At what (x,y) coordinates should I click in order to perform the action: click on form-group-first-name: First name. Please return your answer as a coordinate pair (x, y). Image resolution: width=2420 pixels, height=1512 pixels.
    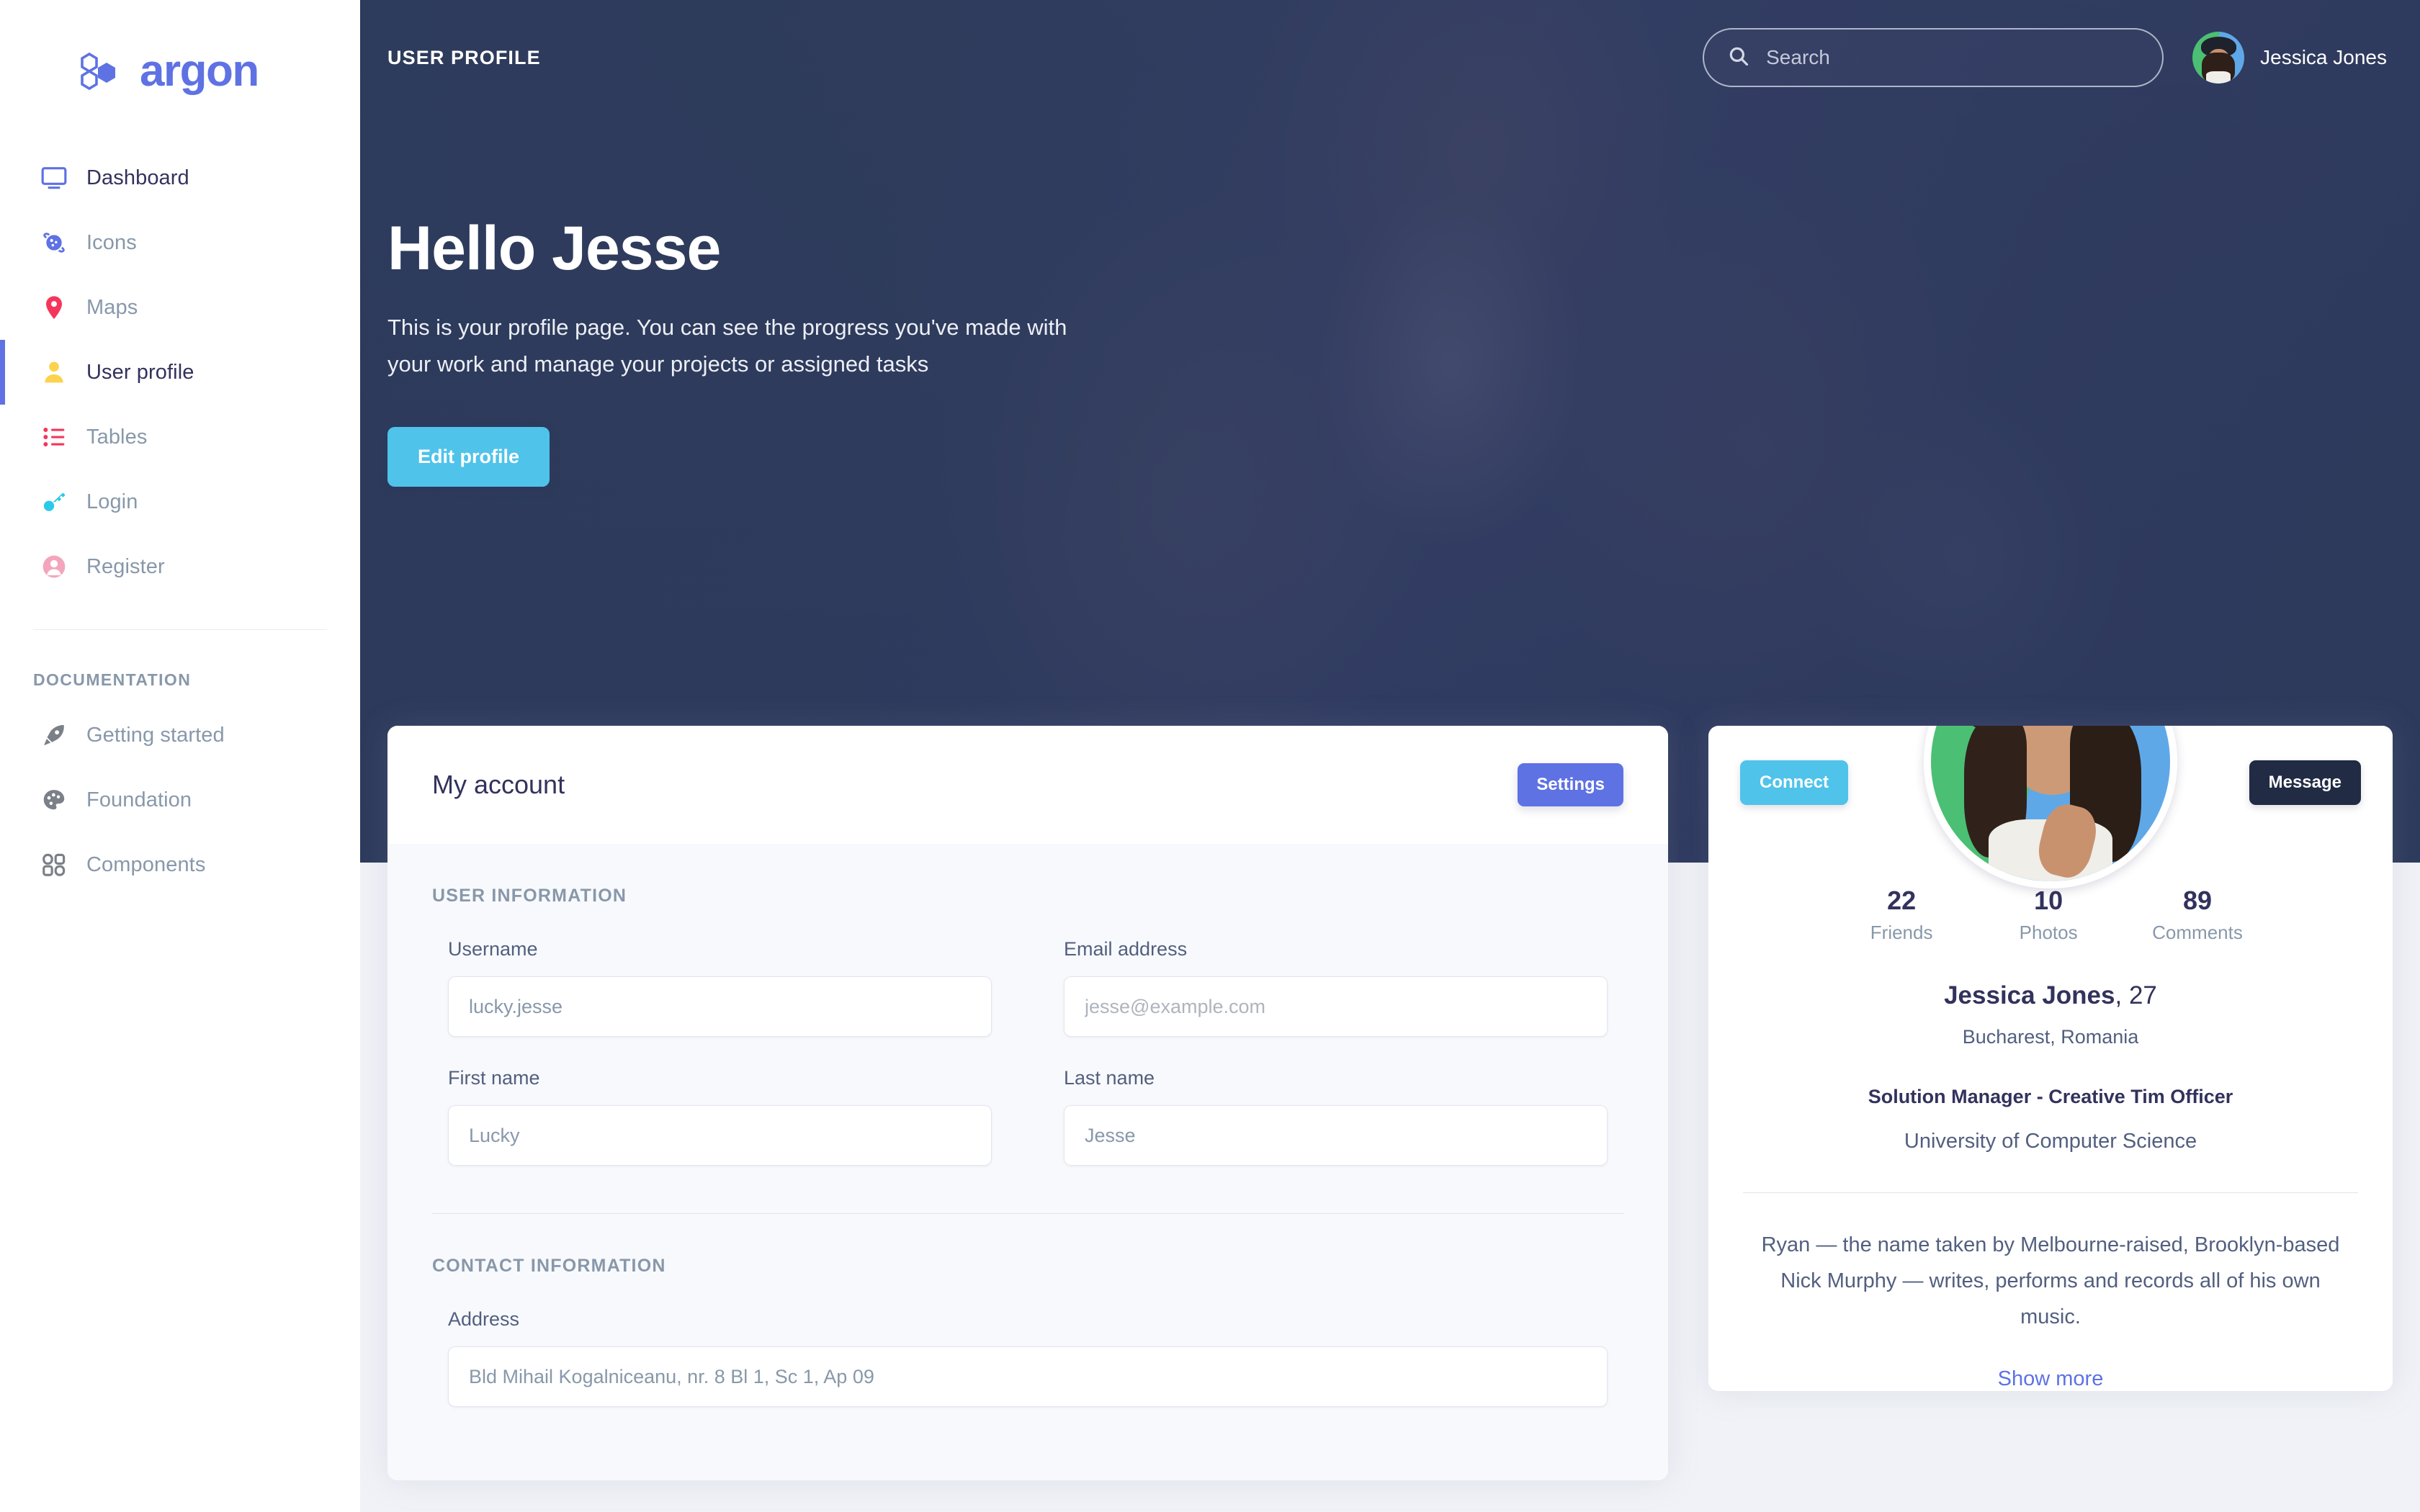
    Looking at the image, I should click on (720, 1116).